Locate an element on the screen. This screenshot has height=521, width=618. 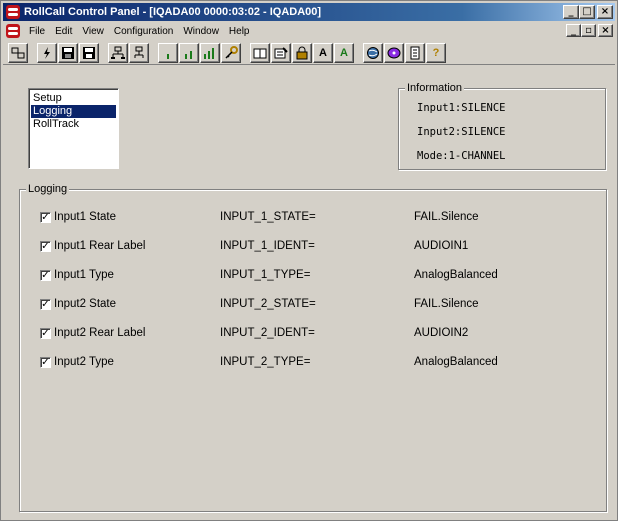
input1-rear-label-checkbox: ✓ is located at coordinates (45, 246).